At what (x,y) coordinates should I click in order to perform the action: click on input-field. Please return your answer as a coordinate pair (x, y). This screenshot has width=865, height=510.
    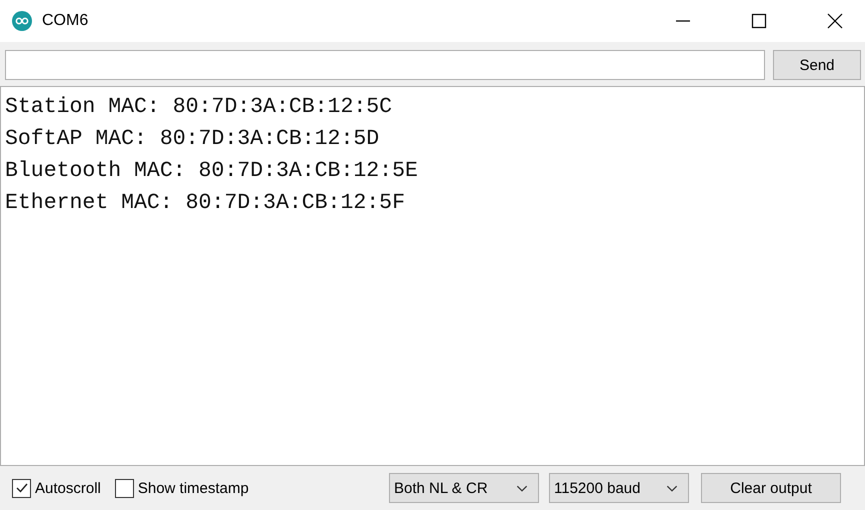
    Looking at the image, I should click on (385, 65).